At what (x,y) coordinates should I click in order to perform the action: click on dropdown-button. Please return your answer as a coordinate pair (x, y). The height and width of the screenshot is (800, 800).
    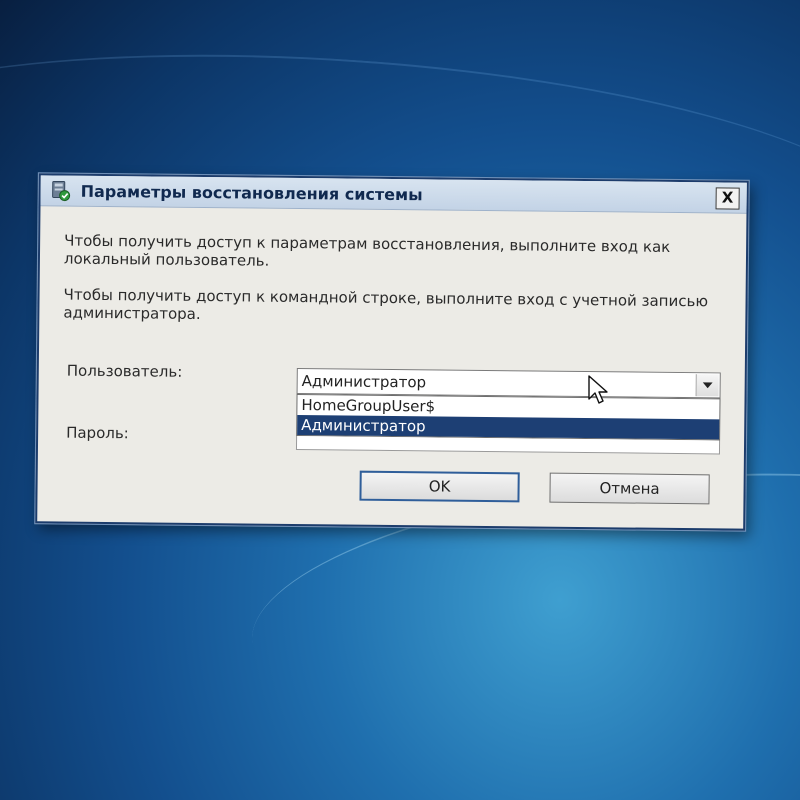
    Looking at the image, I should click on (707, 385).